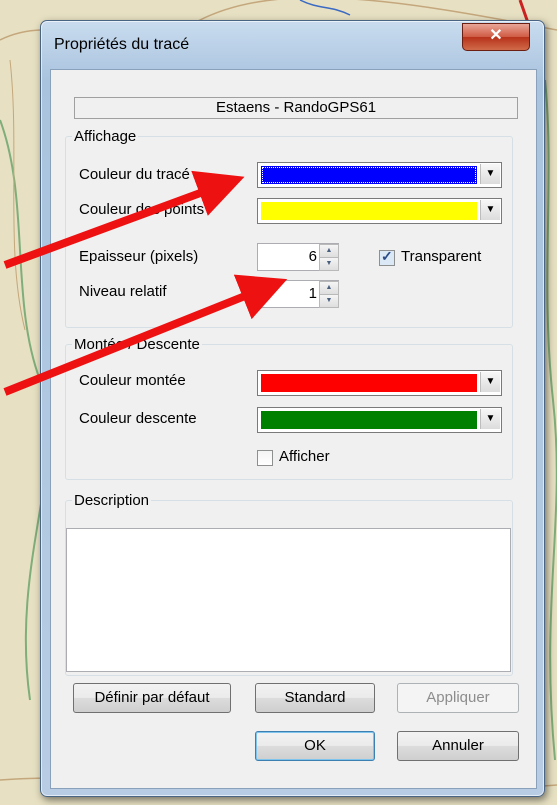 This screenshot has width=557, height=805. I want to click on couleur-descente-select: ▼, so click(379, 420).